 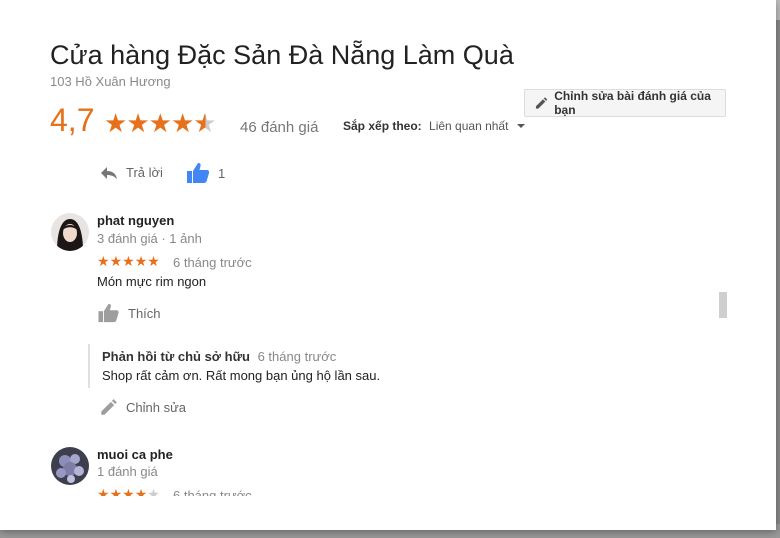 I want to click on rating-stars: ★★★★★, so click(x=160, y=123).